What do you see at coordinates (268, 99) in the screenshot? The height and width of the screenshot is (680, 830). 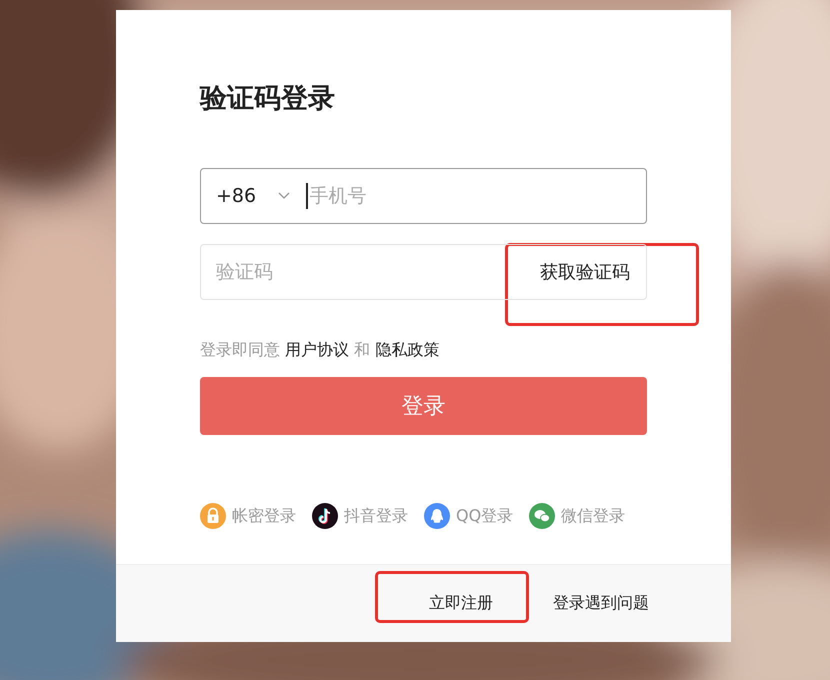 I see `login-title: 验证码登录` at bounding box center [268, 99].